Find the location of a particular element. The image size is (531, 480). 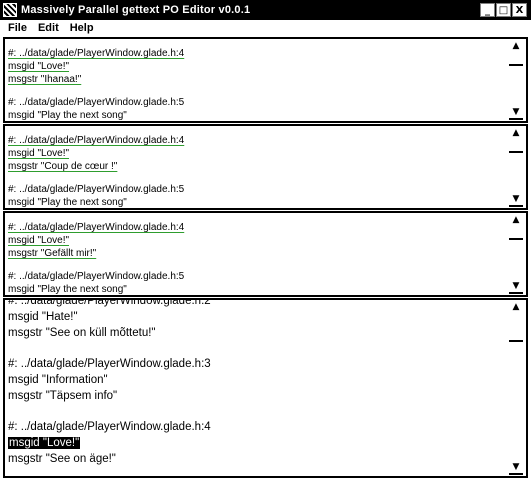

msgid-line-selected: msgid "Love!" is located at coordinates (257, 443).